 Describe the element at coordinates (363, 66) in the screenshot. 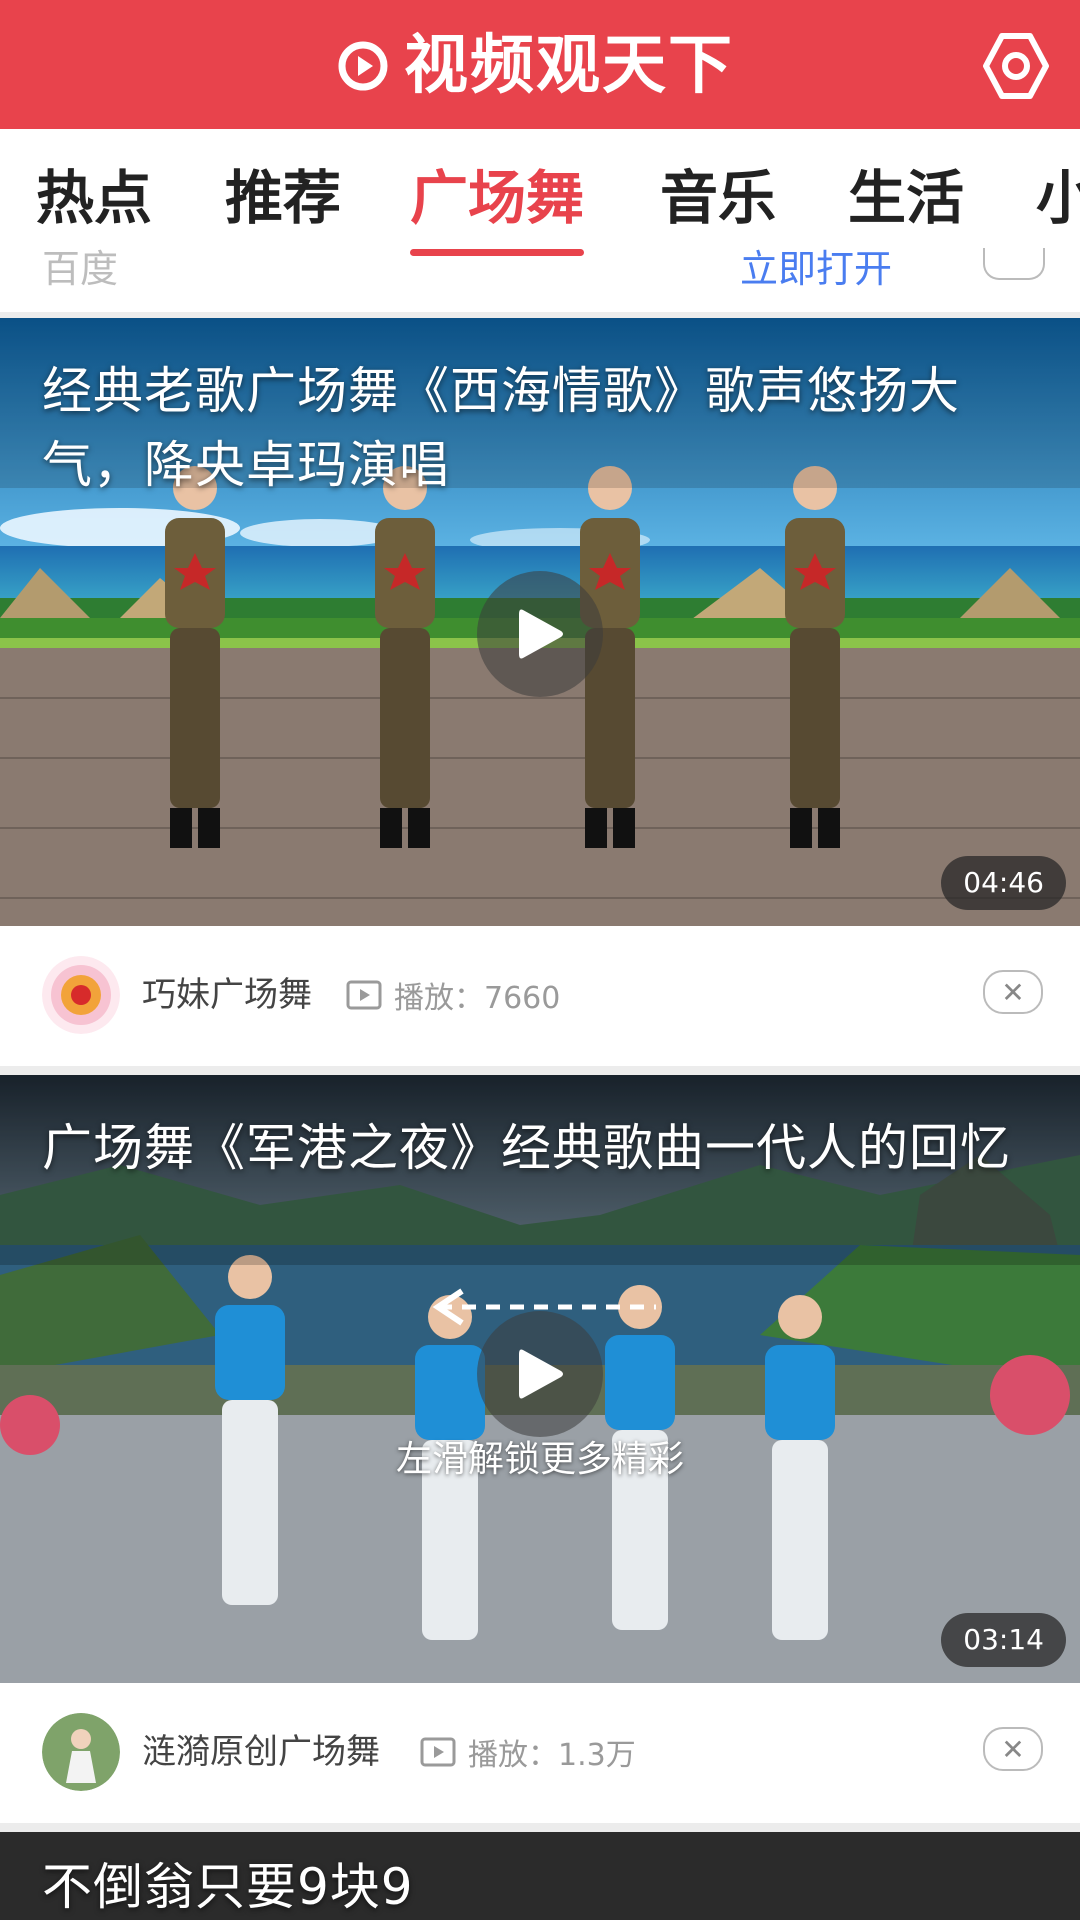

I see `play-circle-icon` at that location.